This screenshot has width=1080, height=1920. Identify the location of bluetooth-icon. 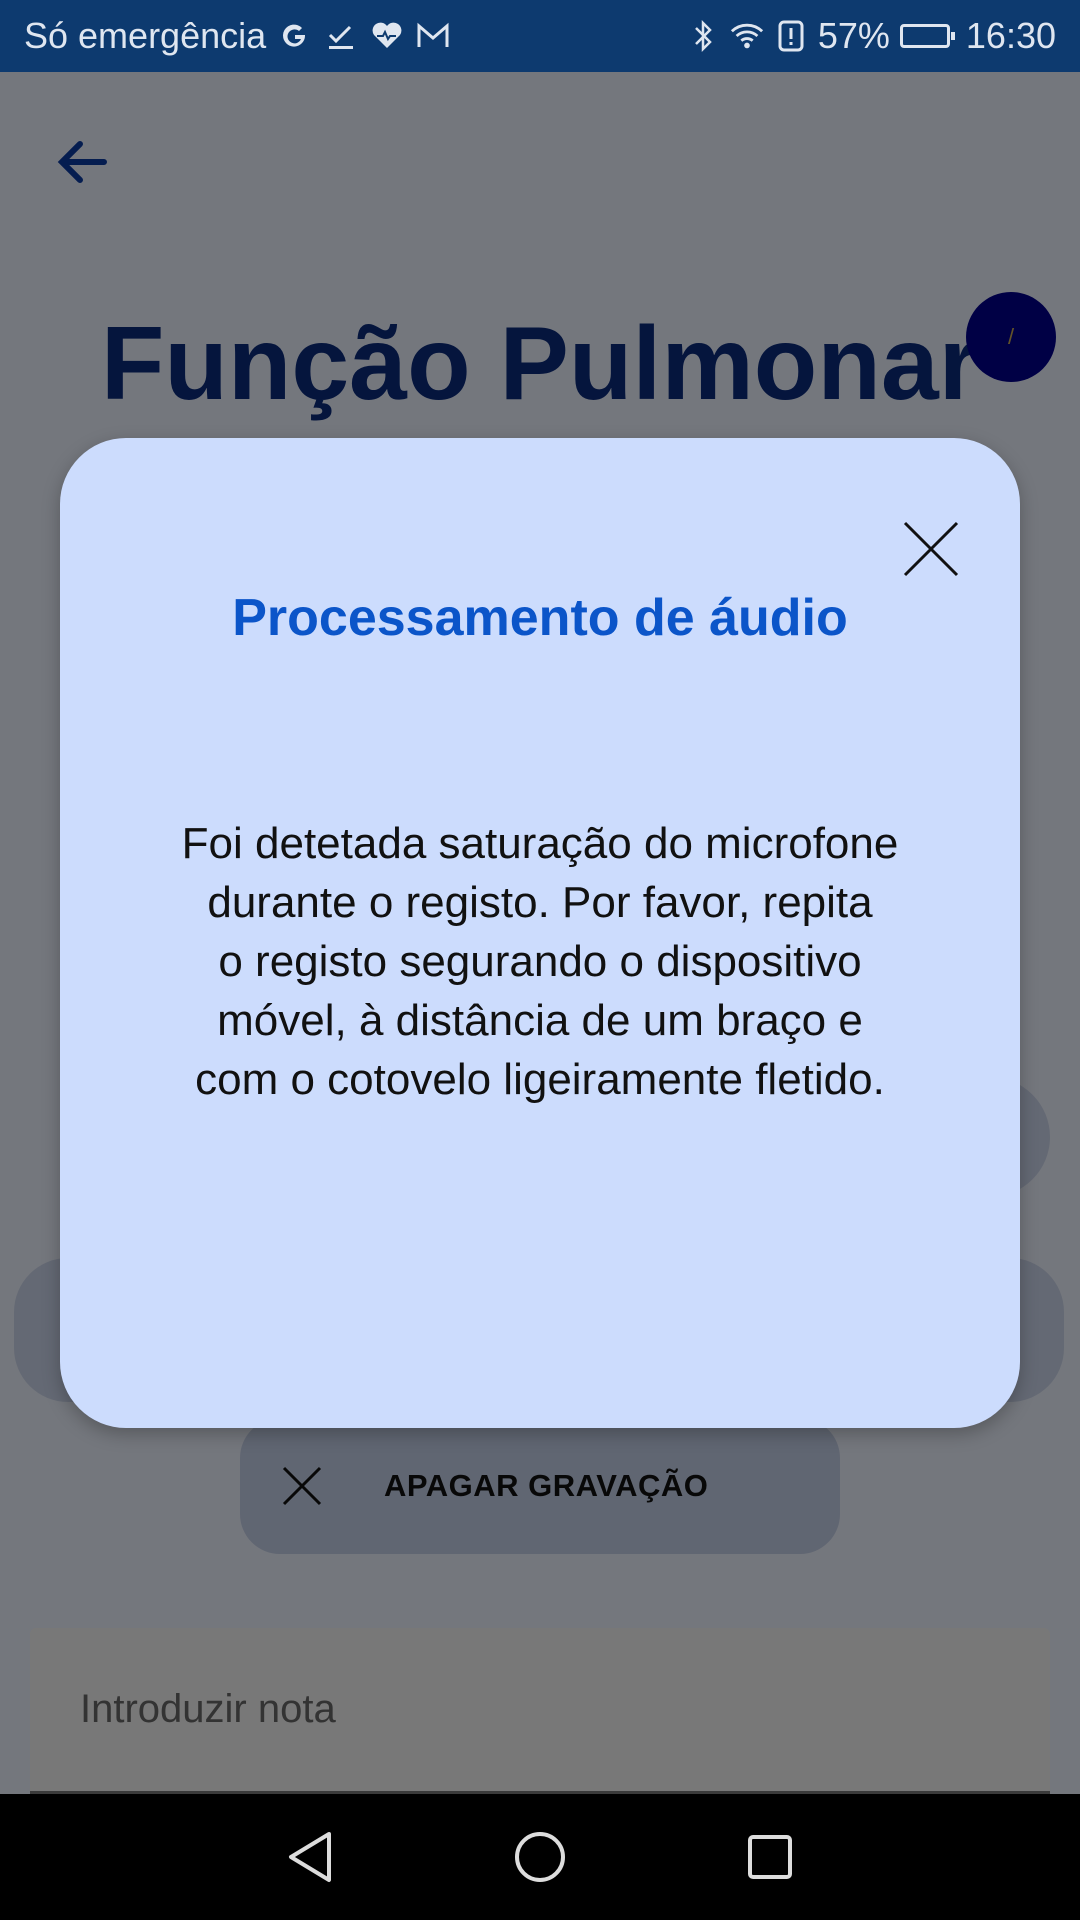
(703, 36).